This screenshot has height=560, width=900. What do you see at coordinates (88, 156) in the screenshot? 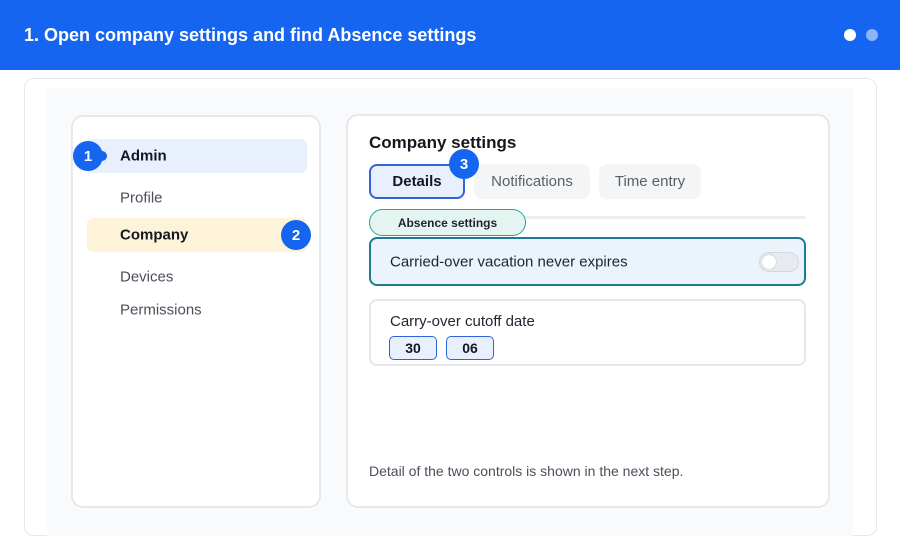
I see `step-badge-1: 1` at bounding box center [88, 156].